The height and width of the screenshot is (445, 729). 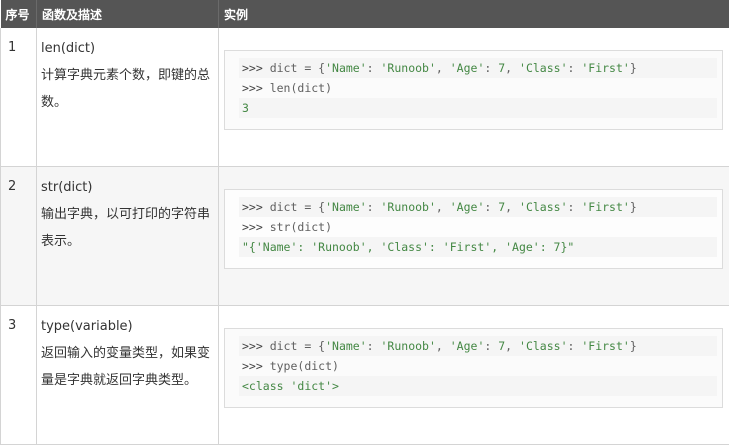 What do you see at coordinates (482, 88) in the screenshot?
I see `code-line: >>> len(dict)` at bounding box center [482, 88].